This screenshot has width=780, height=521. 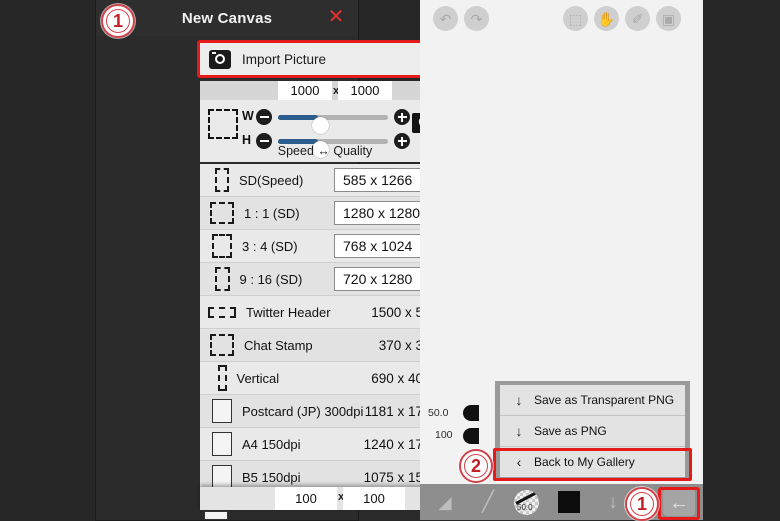 I want to click on preset-row: 9 : 16 (SD) 720 x 1280, so click(x=325, y=279).